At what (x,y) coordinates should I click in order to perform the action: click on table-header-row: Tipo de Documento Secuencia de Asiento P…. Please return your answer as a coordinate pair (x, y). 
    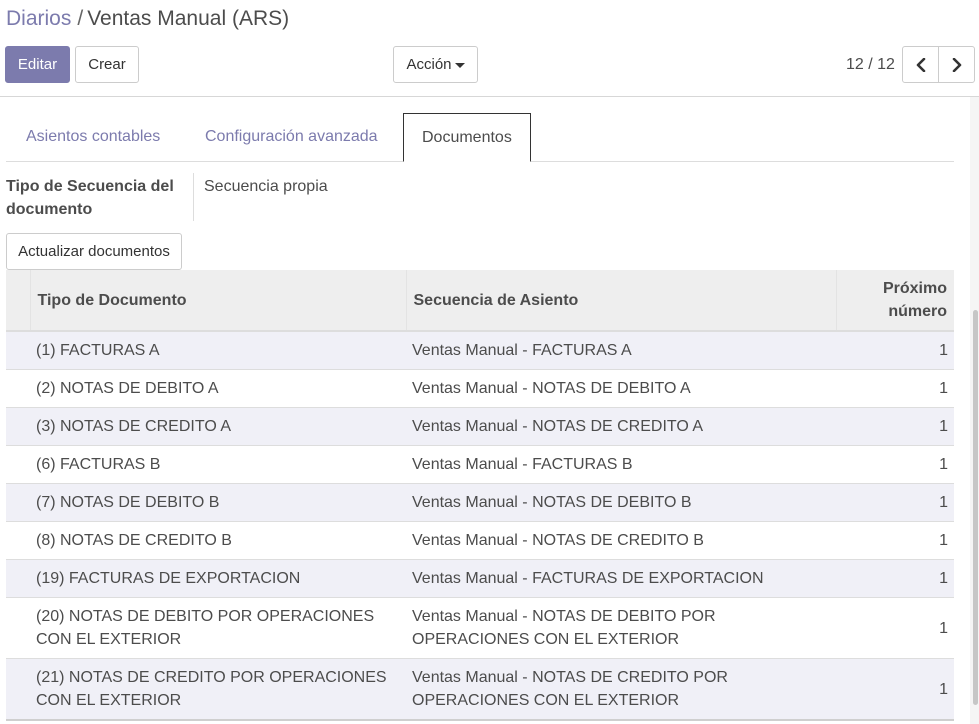
    Looking at the image, I should click on (480, 301).